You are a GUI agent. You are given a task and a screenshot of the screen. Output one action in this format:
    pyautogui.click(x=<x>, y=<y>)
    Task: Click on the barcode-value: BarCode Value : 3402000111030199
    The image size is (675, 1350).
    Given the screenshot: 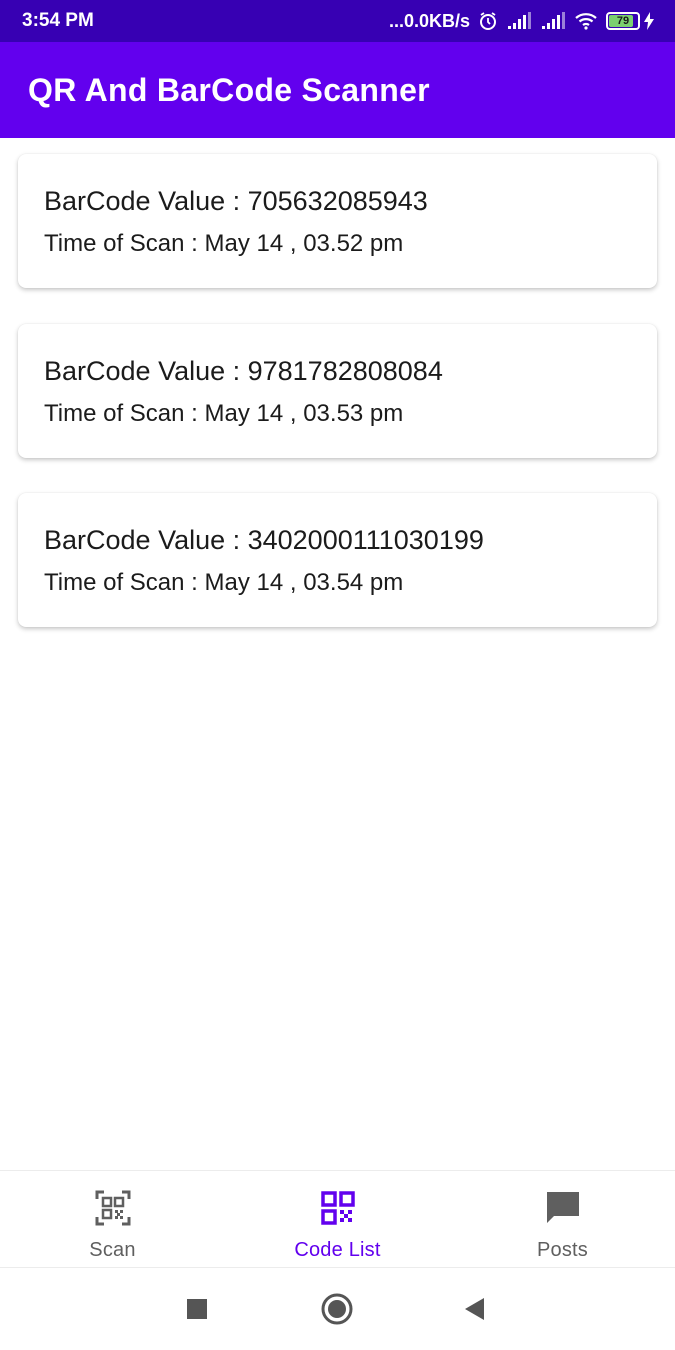 What is the action you would take?
    pyautogui.click(x=264, y=540)
    